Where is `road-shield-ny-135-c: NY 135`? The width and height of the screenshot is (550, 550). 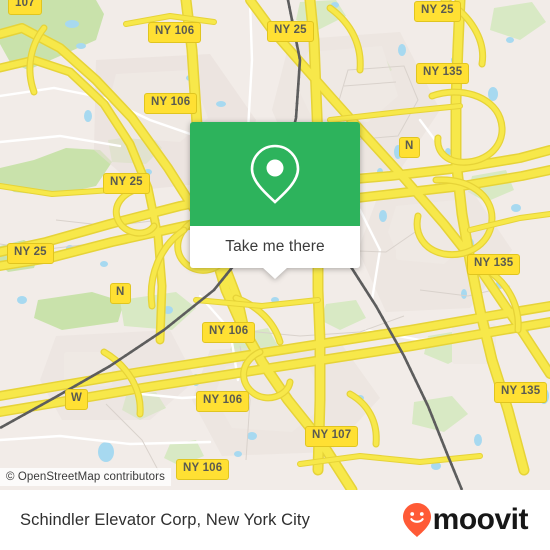 road-shield-ny-135-c: NY 135 is located at coordinates (521, 392).